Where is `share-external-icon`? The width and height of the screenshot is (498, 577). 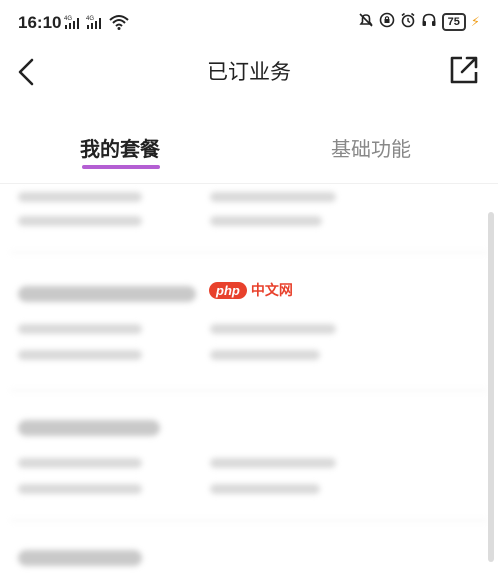
share-external-icon is located at coordinates (464, 70).